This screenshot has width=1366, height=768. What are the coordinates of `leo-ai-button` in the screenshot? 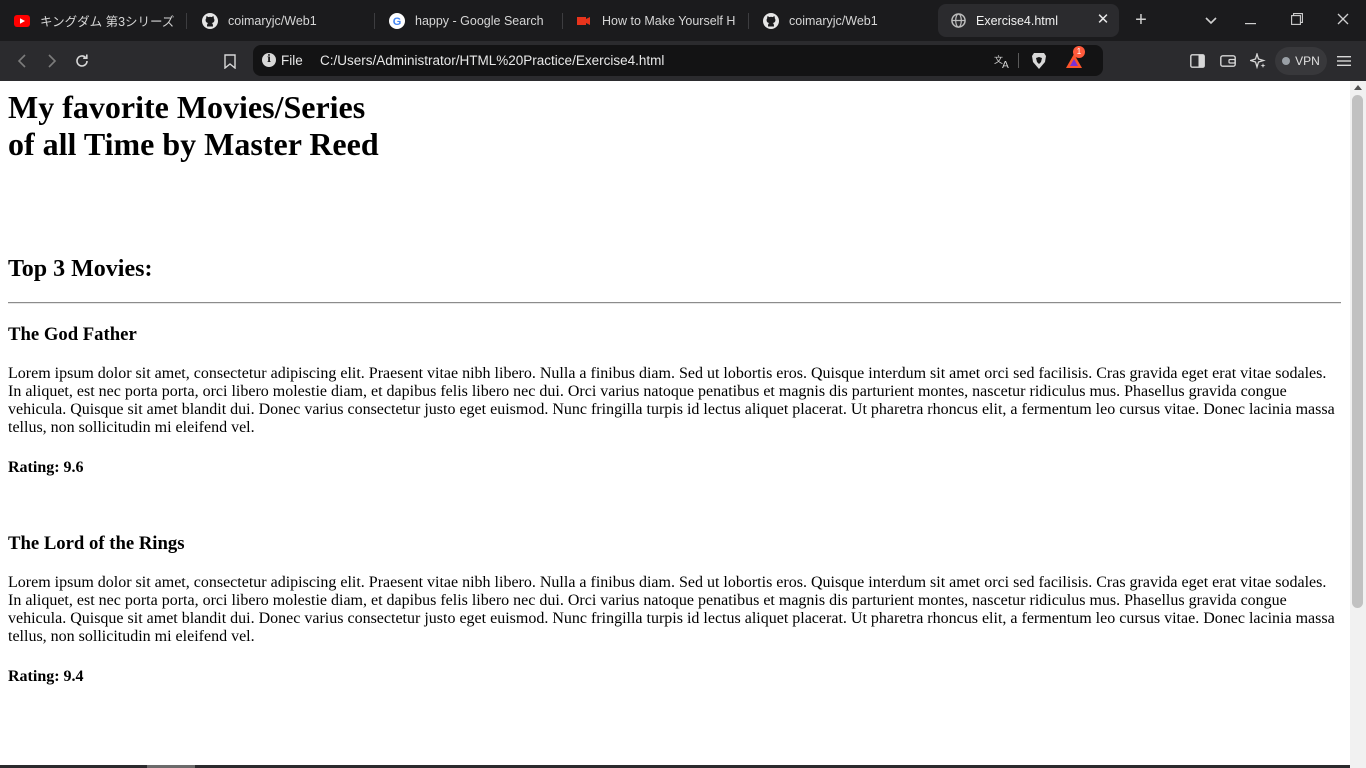 It's located at (1258, 61).